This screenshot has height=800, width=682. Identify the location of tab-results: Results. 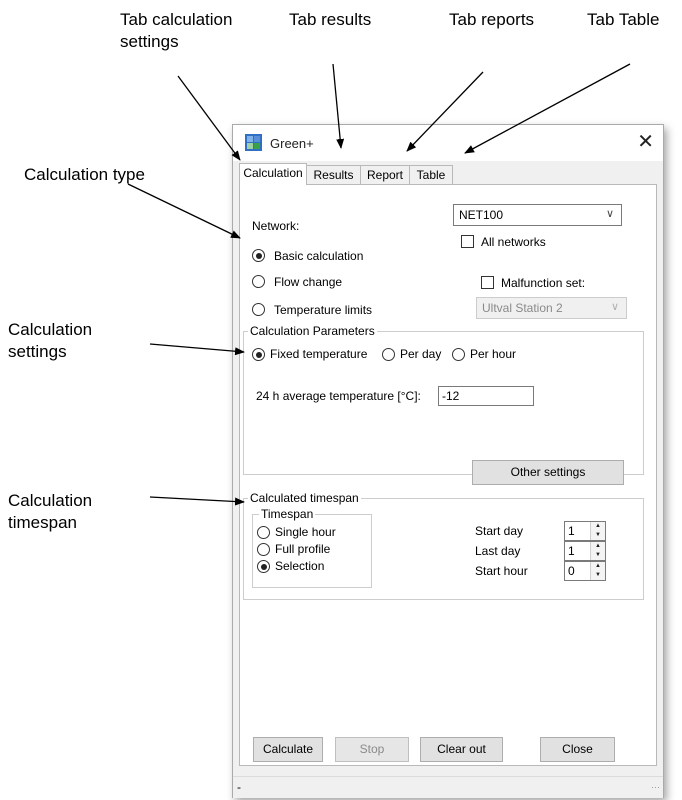
(333, 174).